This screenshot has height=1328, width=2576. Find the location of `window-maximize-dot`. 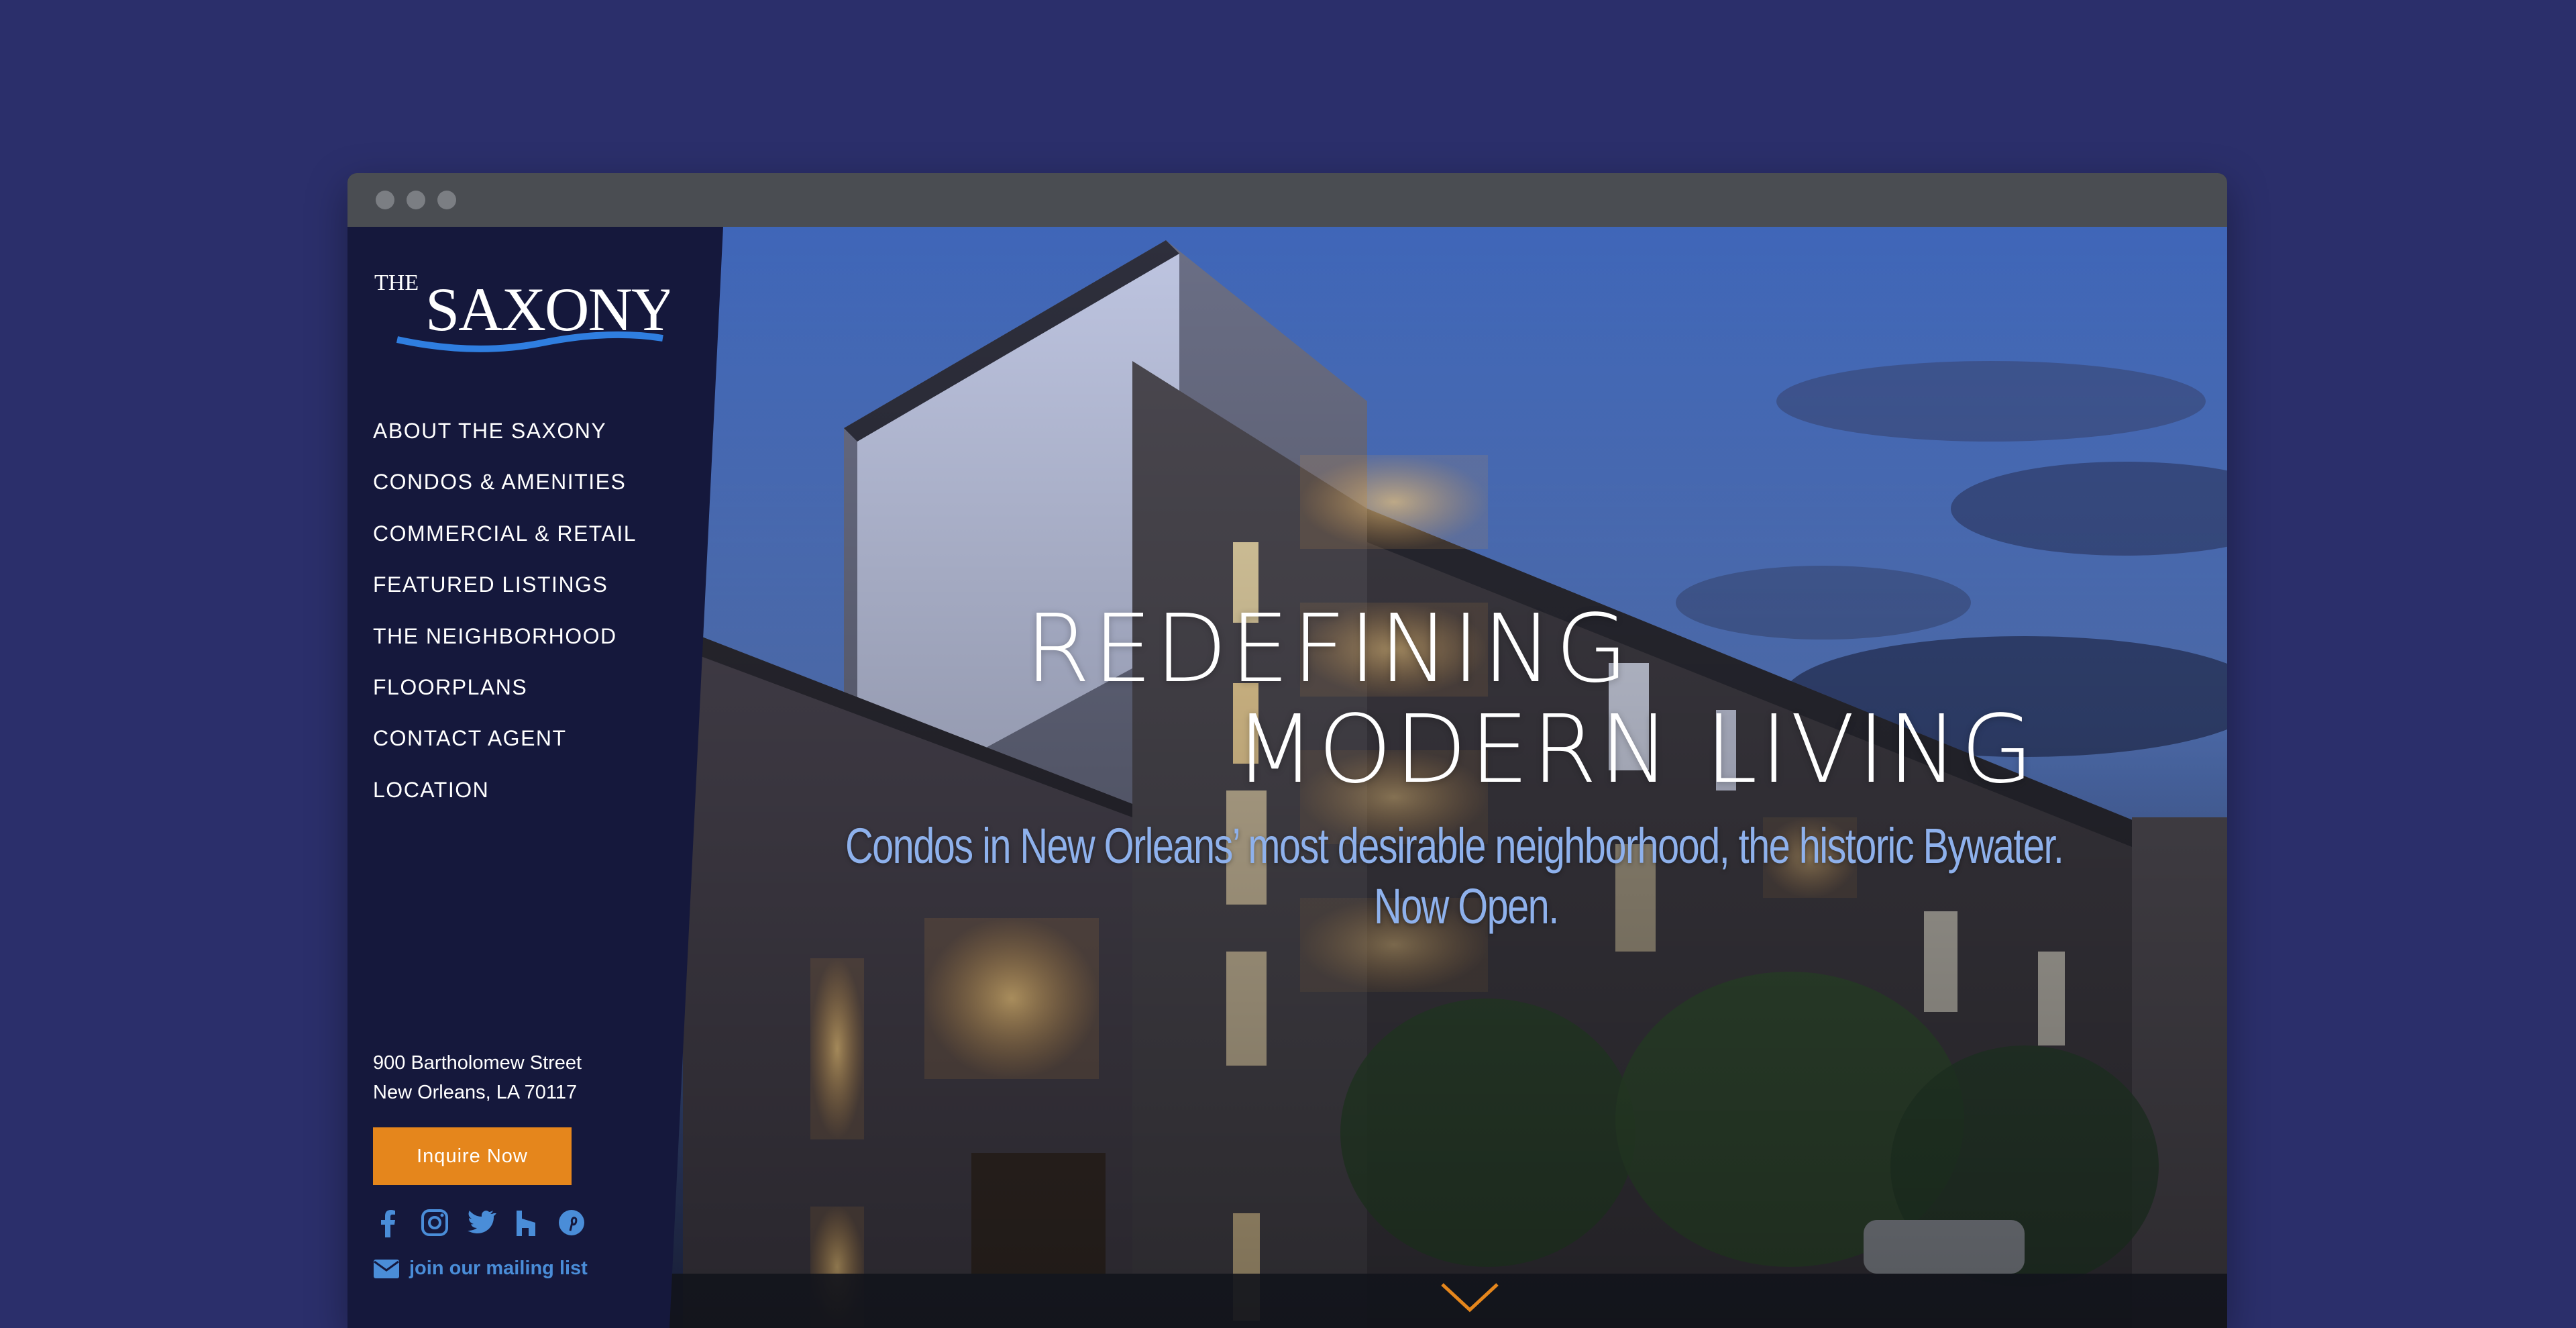

window-maximize-dot is located at coordinates (446, 200).